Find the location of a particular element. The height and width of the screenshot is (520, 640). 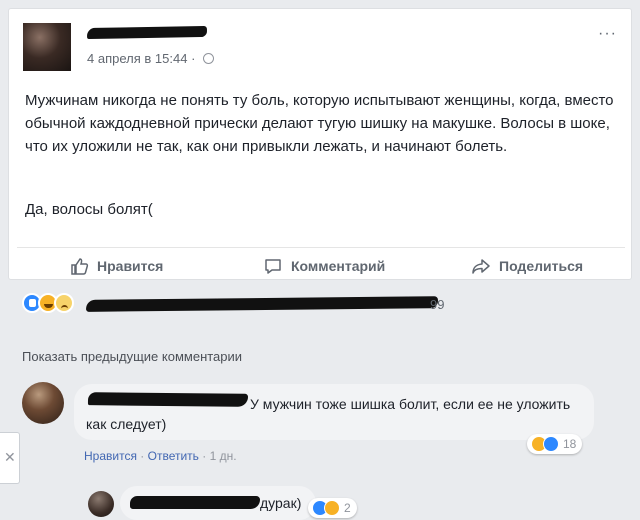

reactor-names-redacted is located at coordinates (262, 304).